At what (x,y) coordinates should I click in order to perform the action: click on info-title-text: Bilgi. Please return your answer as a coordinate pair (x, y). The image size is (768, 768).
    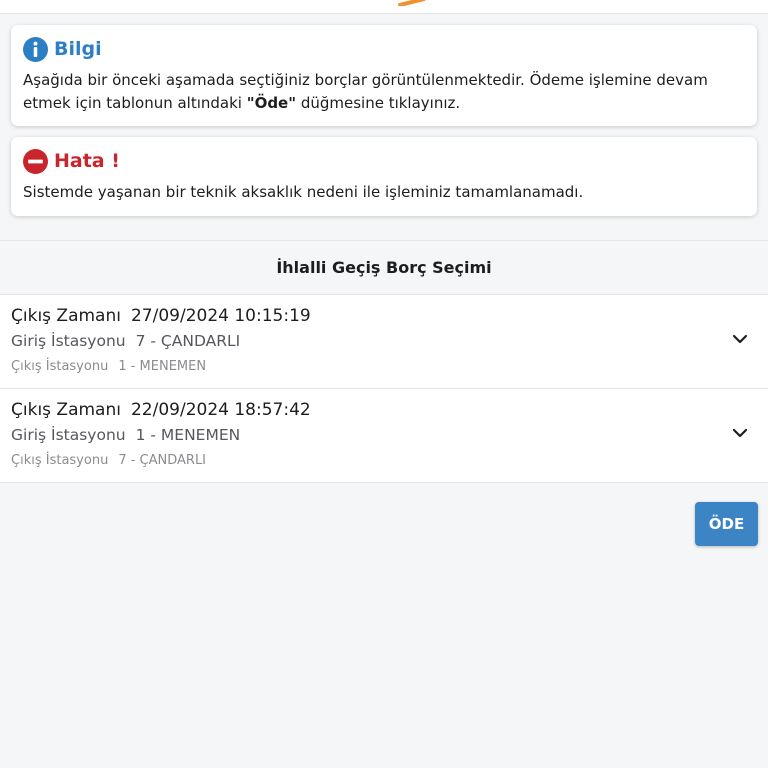
    Looking at the image, I should click on (78, 49).